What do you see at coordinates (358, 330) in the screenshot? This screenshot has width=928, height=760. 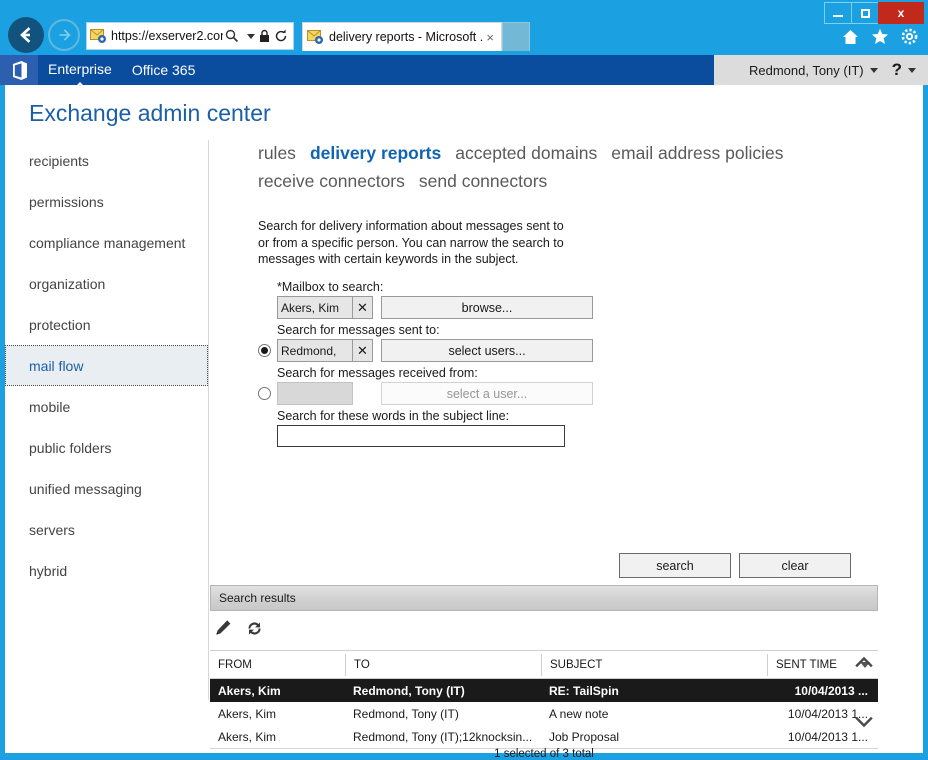 I see `sent-to-label: Search for messages sent to:` at bounding box center [358, 330].